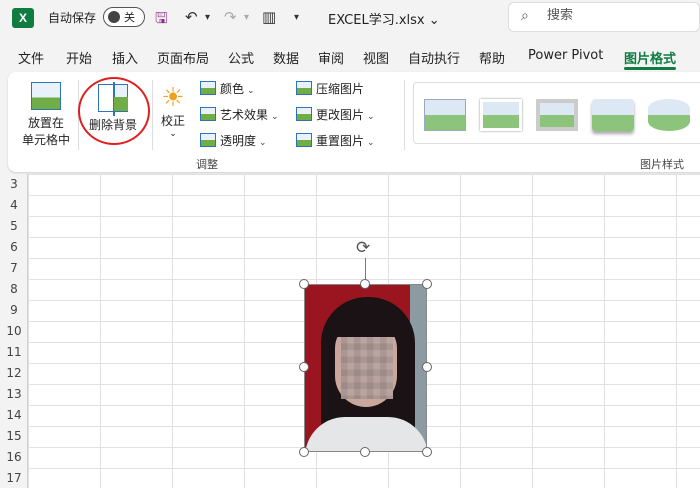 This screenshot has width=700, height=488. What do you see at coordinates (427, 452) in the screenshot?
I see `resize-handle-bottom-right` at bounding box center [427, 452].